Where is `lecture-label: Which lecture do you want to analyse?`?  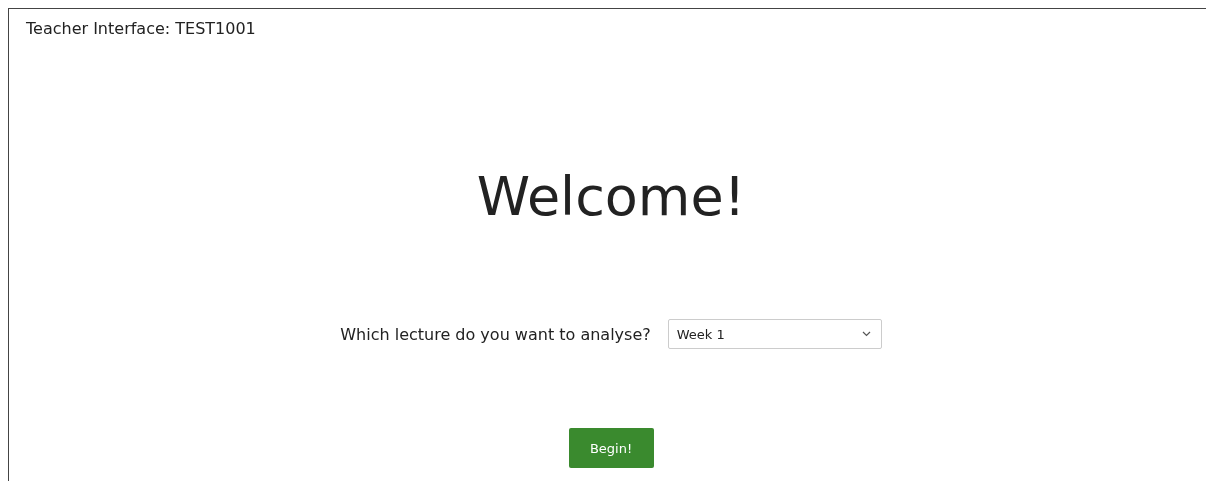 lecture-label: Which lecture do you want to analyse? is located at coordinates (495, 334).